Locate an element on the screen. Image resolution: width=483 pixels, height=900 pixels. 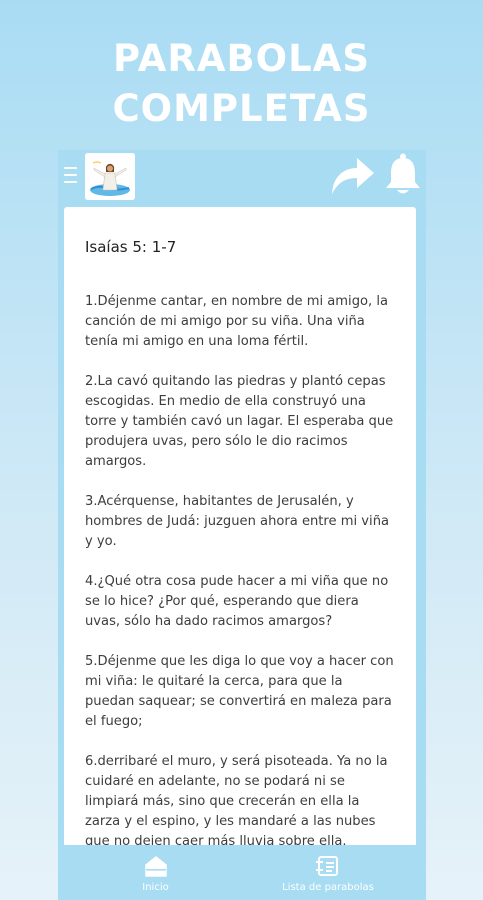
nav-item-parable-list: Lista de parabolas is located at coordinates (328, 872).